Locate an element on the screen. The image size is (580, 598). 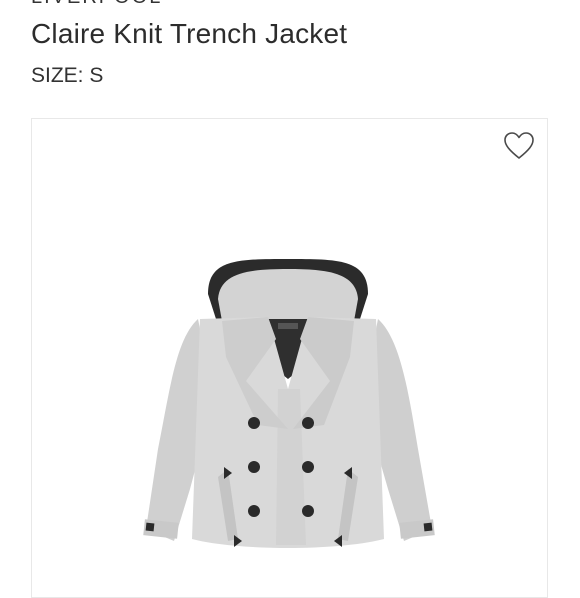
favorite-button is located at coordinates (519, 146).